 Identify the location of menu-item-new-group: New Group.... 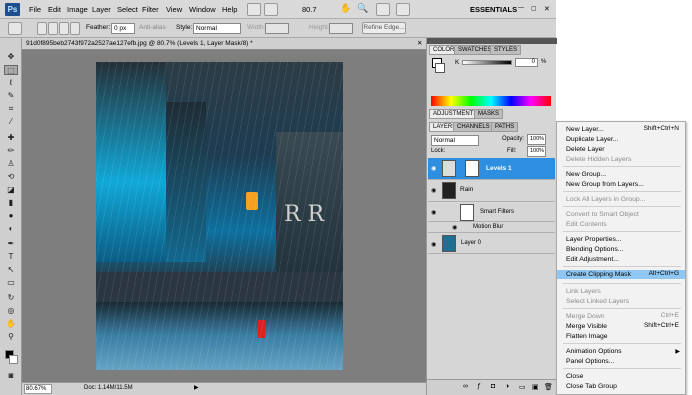
(586, 174).